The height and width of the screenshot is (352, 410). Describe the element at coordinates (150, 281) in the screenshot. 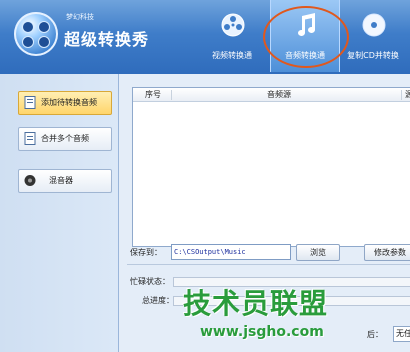

I see `busy-status-label: 忙碌状态：` at that location.